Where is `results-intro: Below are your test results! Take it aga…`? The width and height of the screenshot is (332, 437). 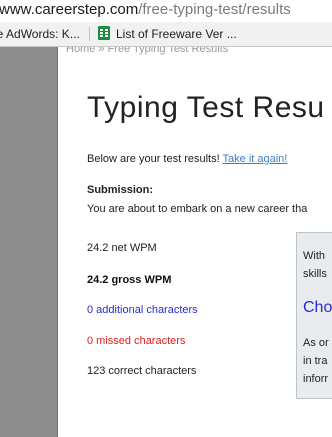
results-intro: Below are your test results! Take it aga… is located at coordinates (187, 159).